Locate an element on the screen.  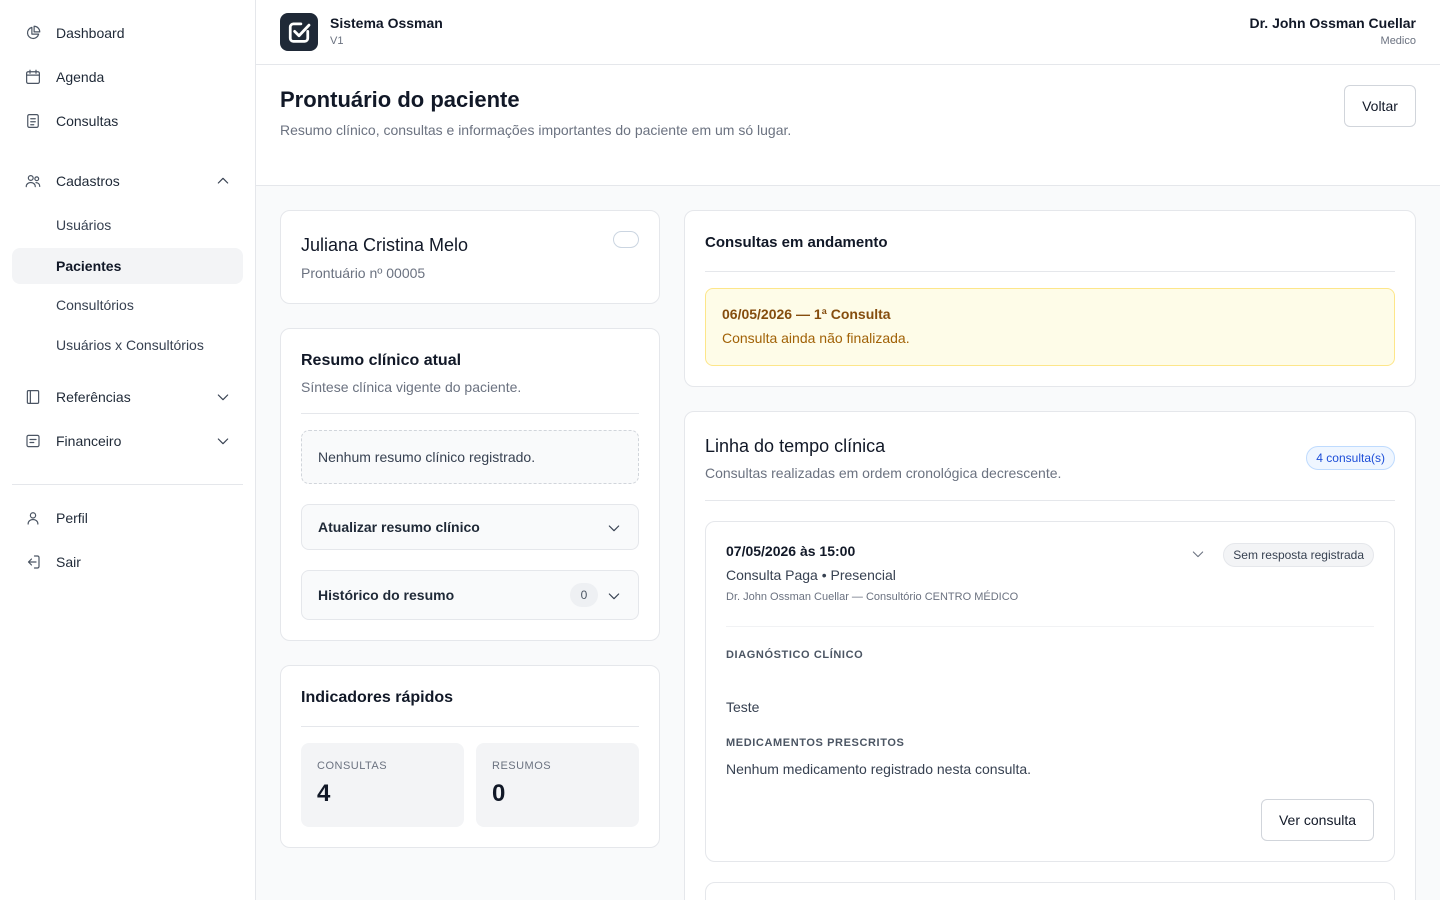
brand-logo is located at coordinates (299, 32).